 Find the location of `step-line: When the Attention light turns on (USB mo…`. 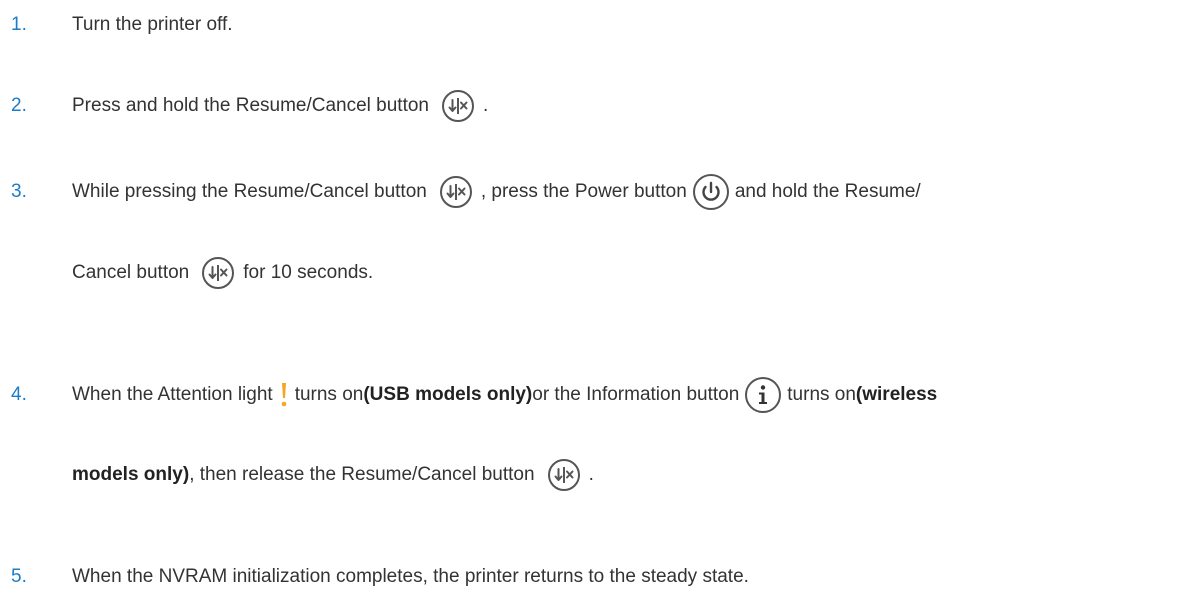

step-line: When the Attention light turns on (USB mo… is located at coordinates (504, 395).